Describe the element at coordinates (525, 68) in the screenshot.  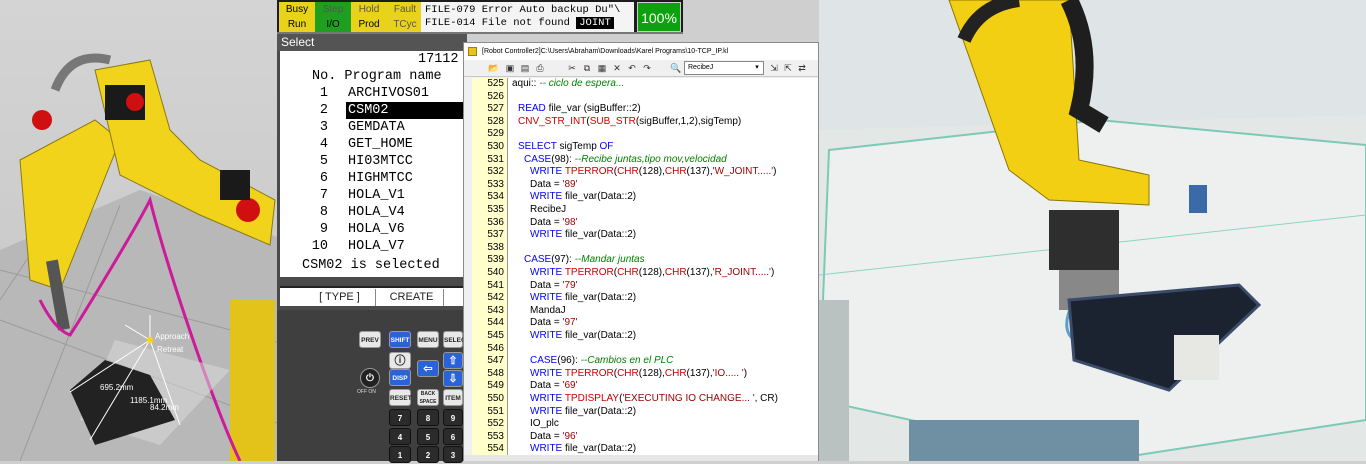
I see `save-all-icon: ▤` at that location.